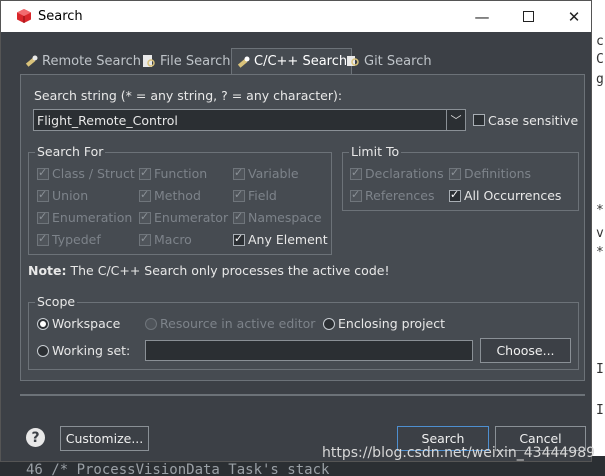 This screenshot has height=476, width=605. I want to click on namespace-label: Namespace, so click(285, 217).